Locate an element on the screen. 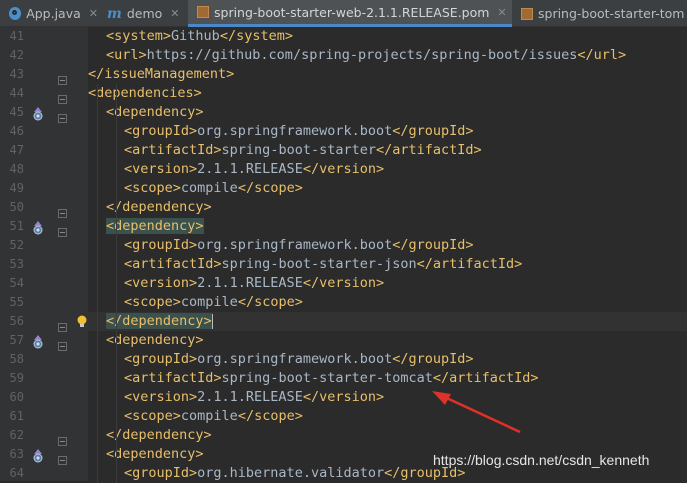 The height and width of the screenshot is (483, 687). red-annotation-arrow is located at coordinates (476, 412).